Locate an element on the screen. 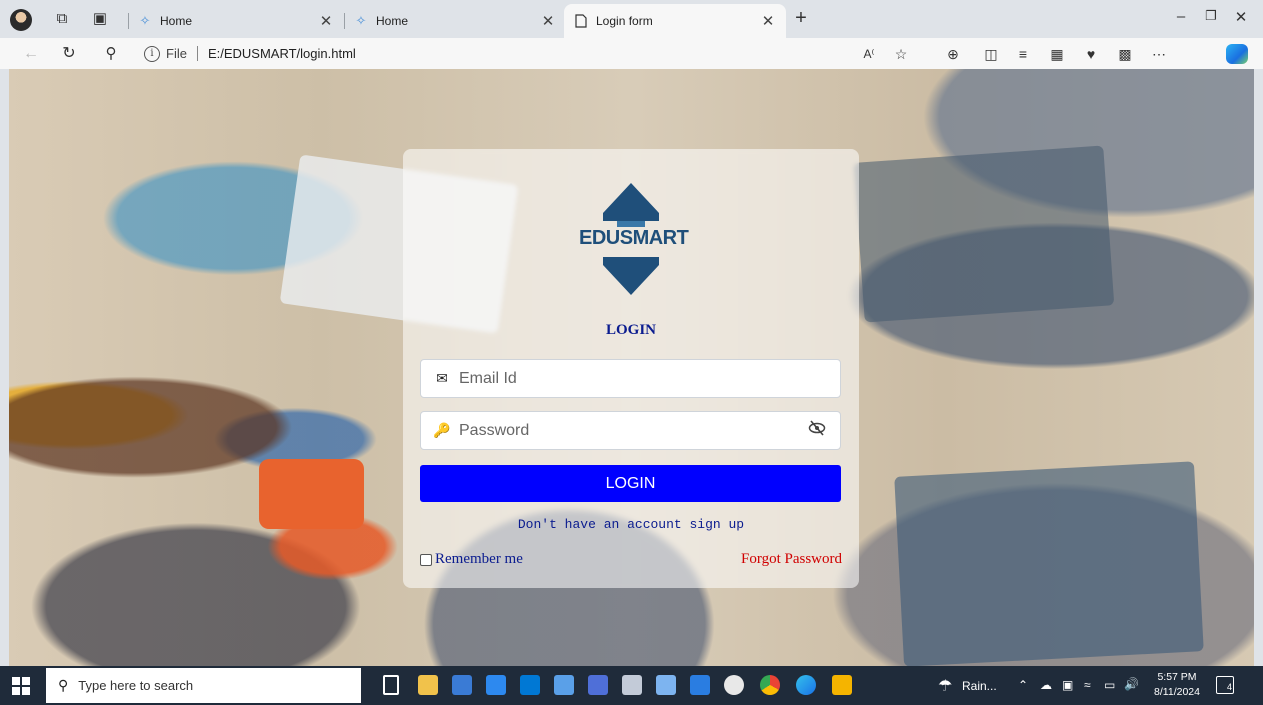  chevron-up-icon: ⌃ is located at coordinates (1023, 685).